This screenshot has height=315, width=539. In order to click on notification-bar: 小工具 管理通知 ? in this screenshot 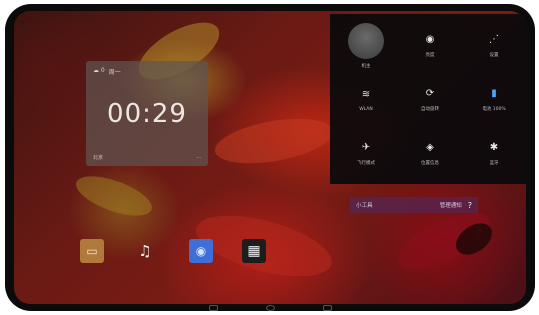, I will do `click(414, 205)`.